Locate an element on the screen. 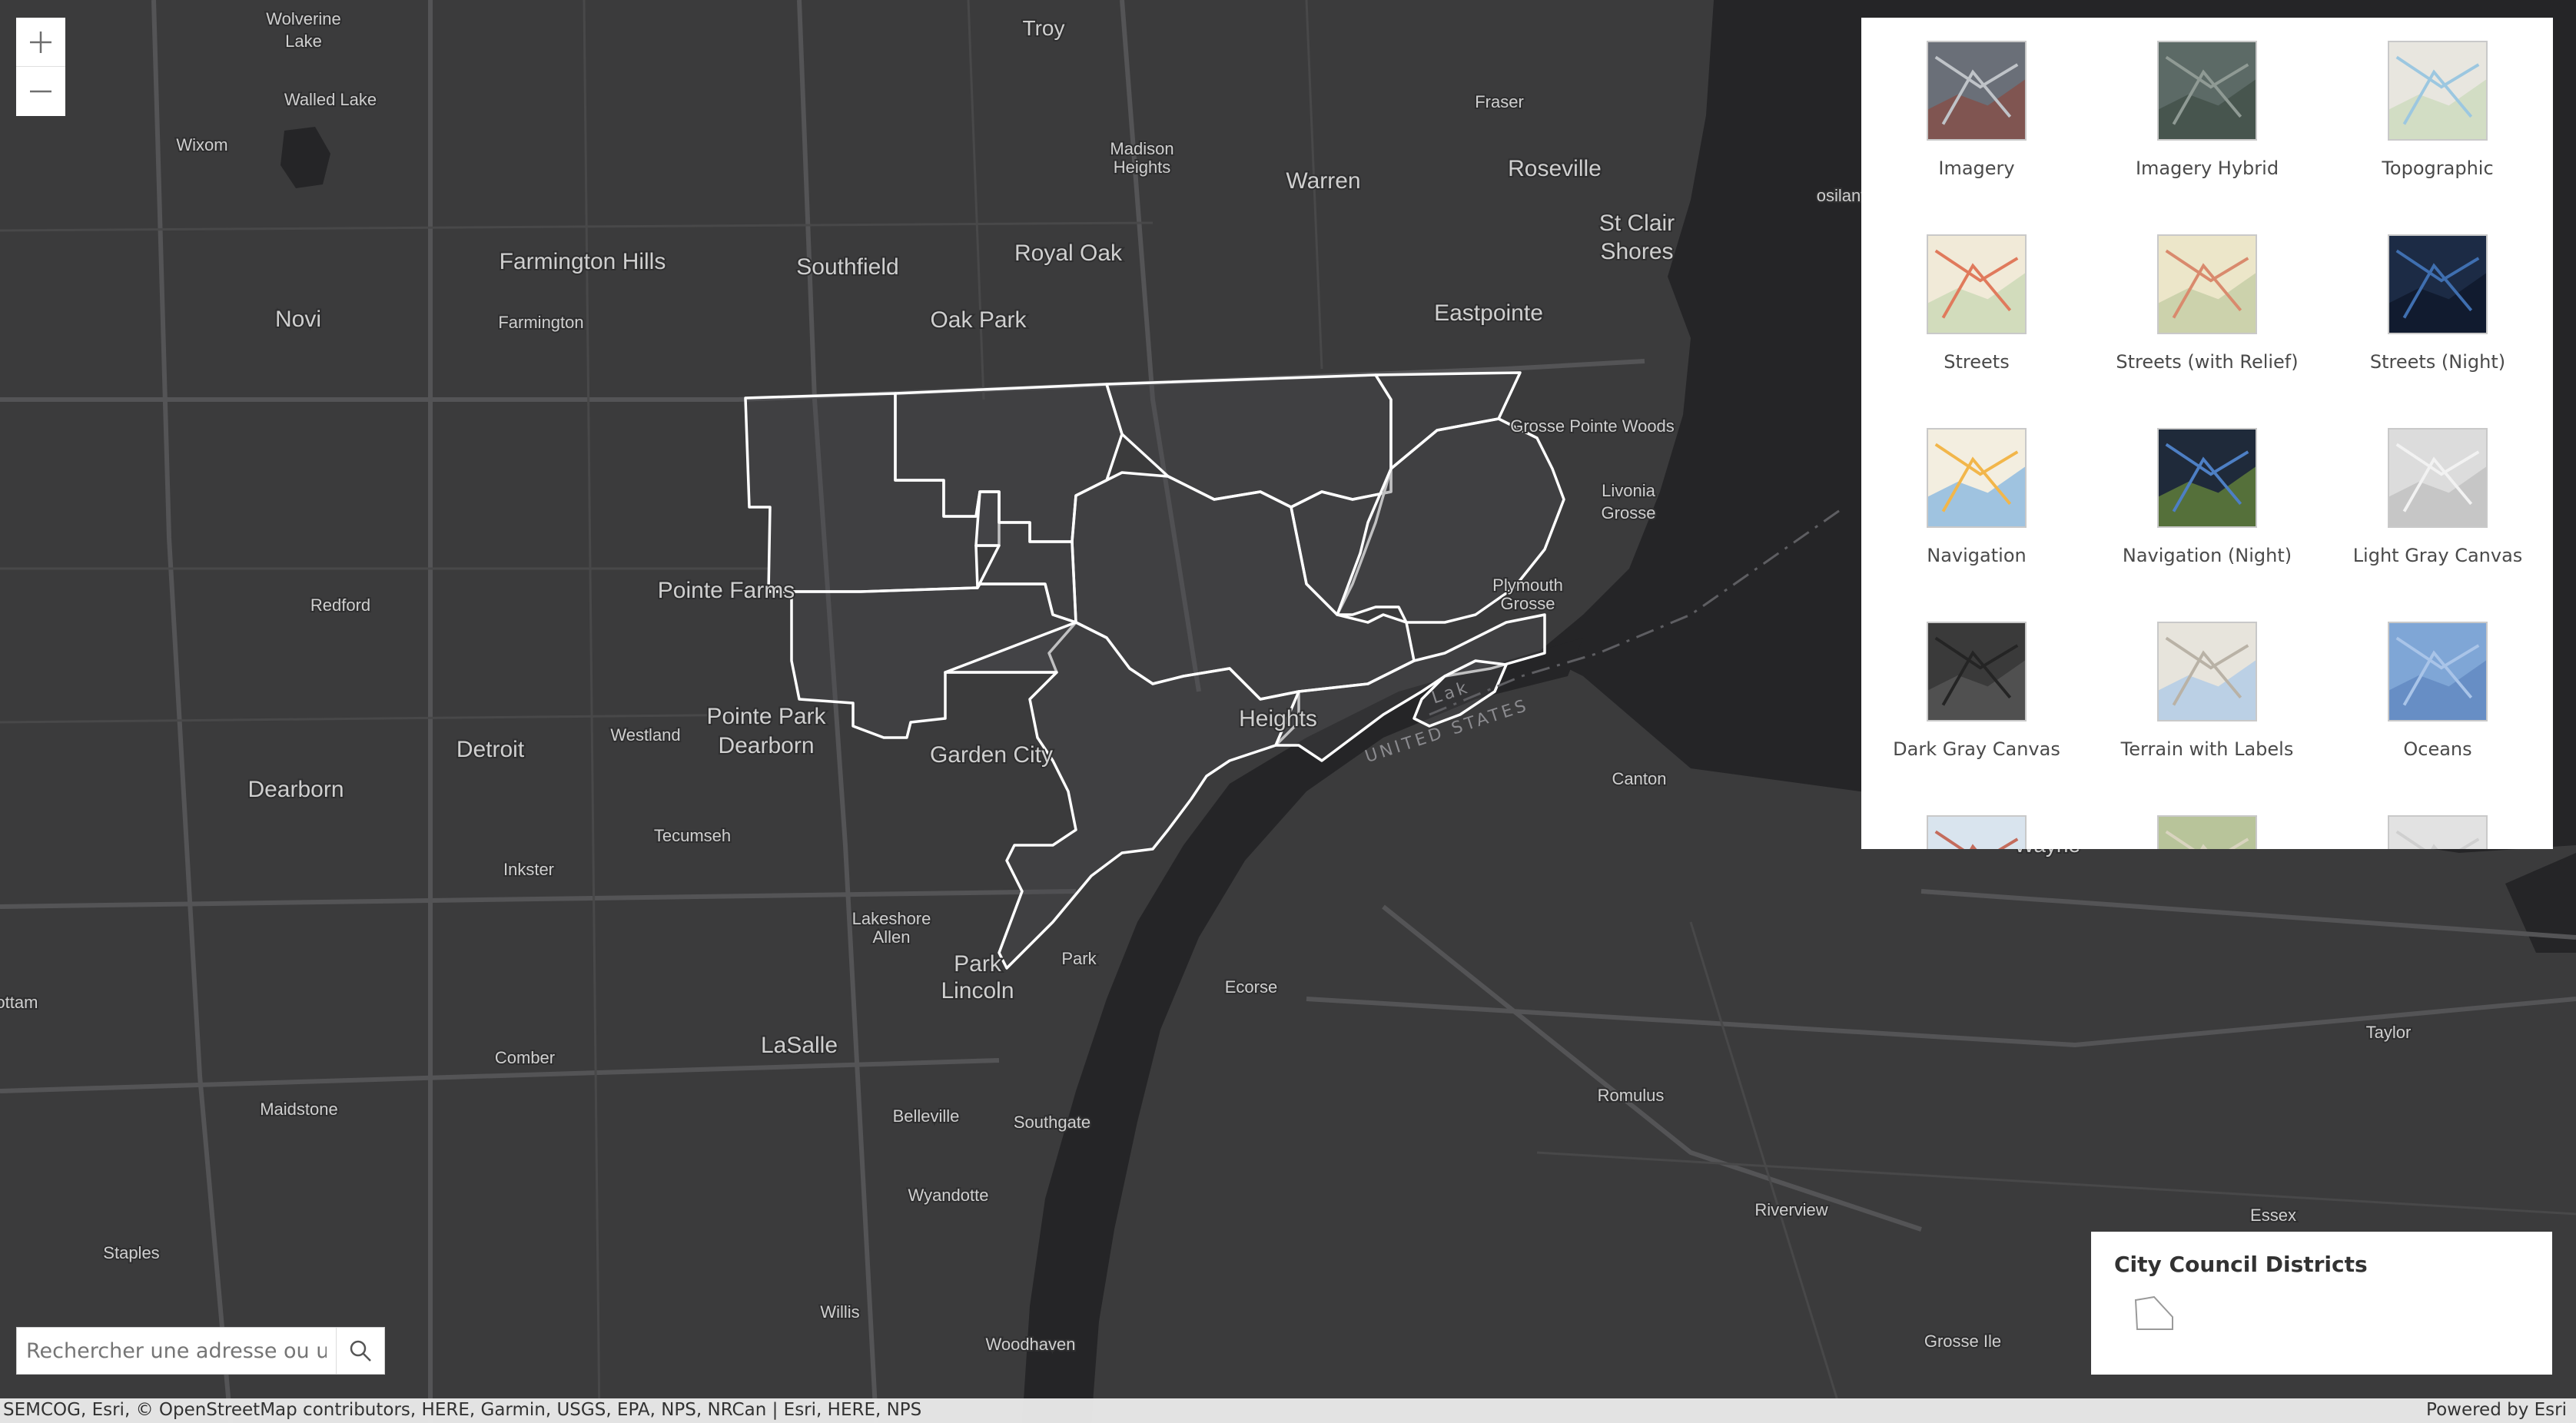 Image resolution: width=2576 pixels, height=1423 pixels. basemap-item: Dark Gray Canvas is located at coordinates (1976, 718).